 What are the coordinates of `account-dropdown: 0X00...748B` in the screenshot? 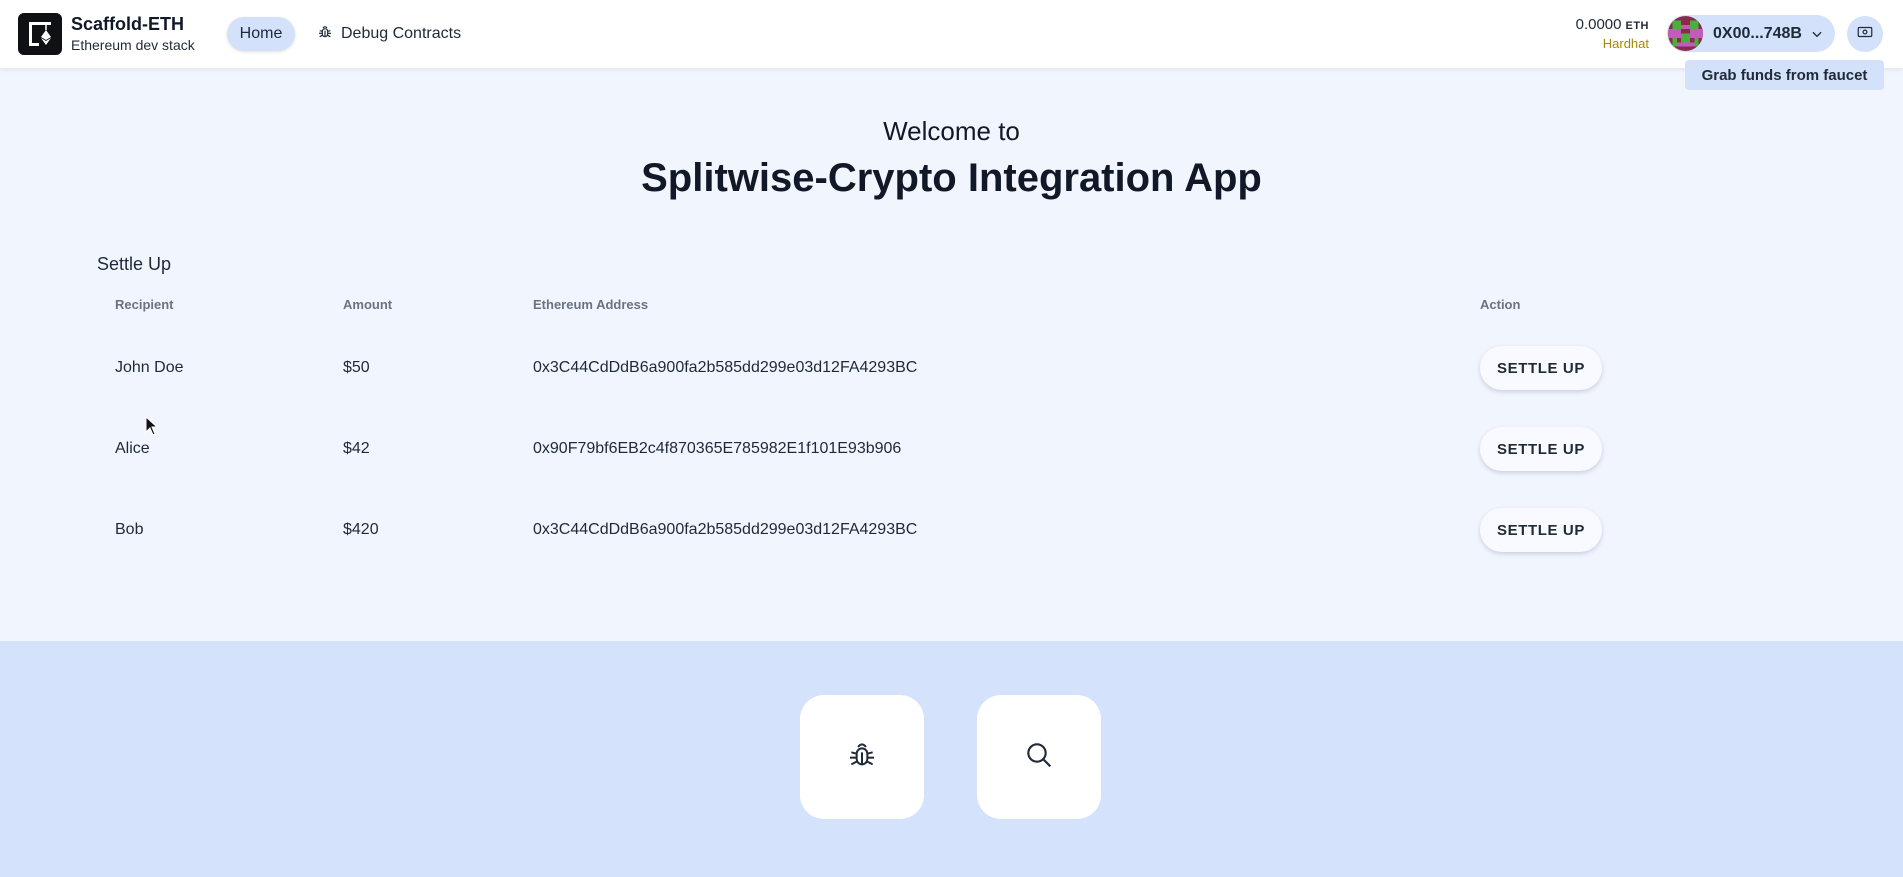 It's located at (1751, 33).